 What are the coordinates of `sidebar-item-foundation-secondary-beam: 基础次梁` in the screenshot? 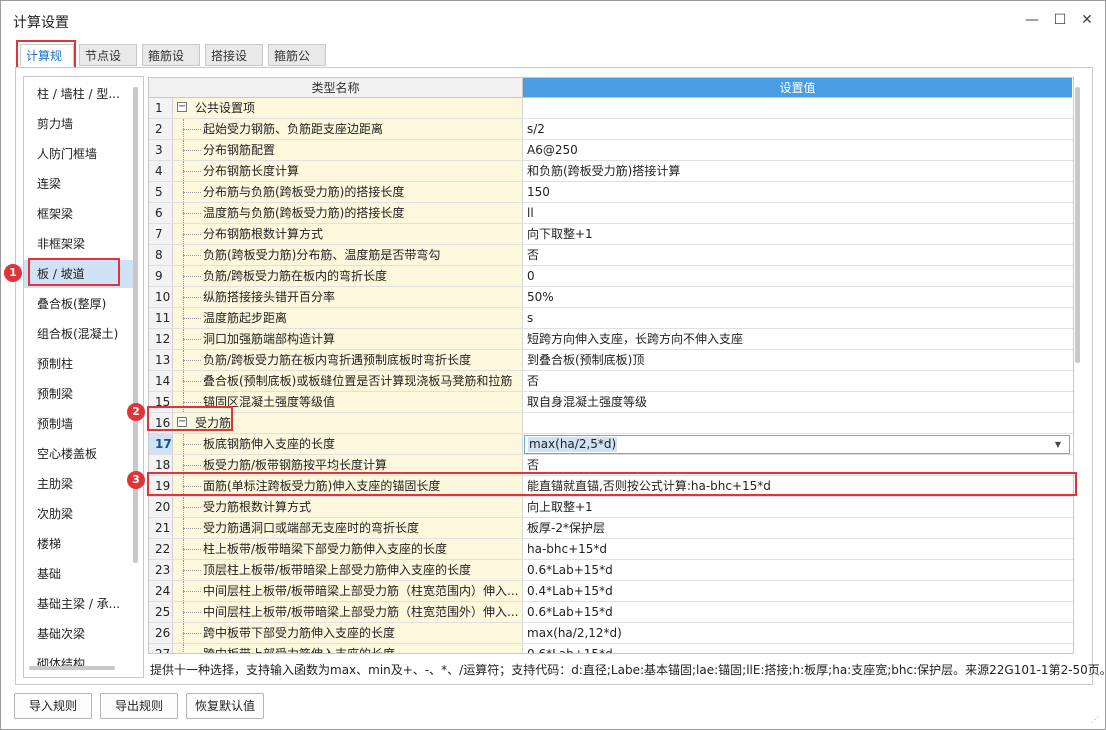 It's located at (80, 634).